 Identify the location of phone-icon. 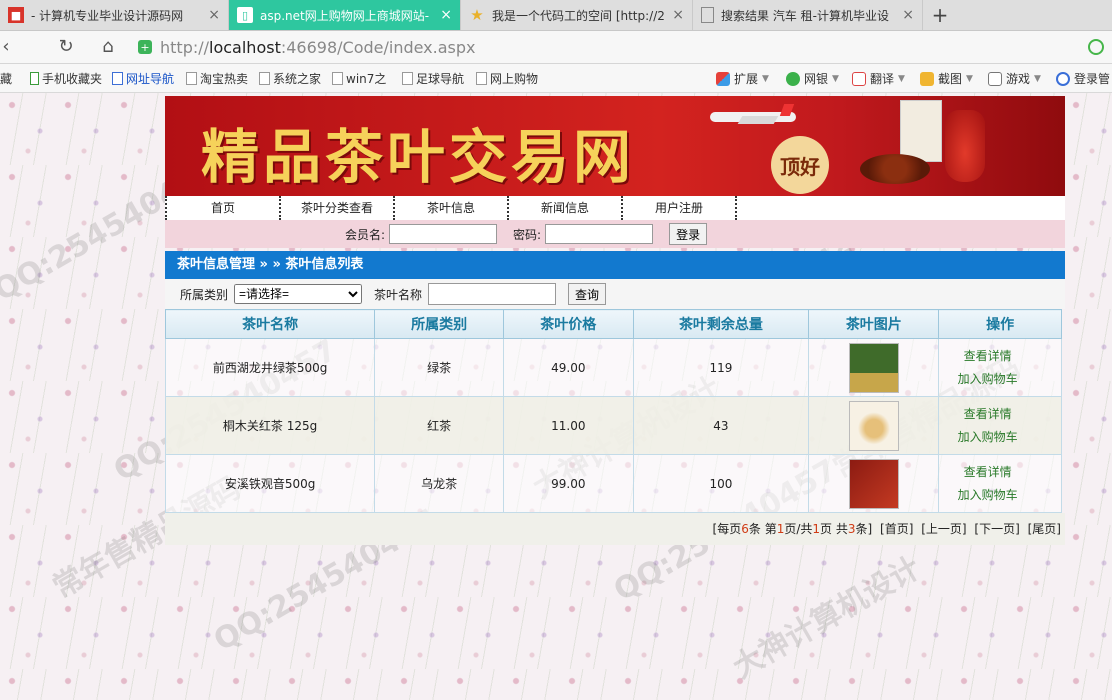
(34, 78).